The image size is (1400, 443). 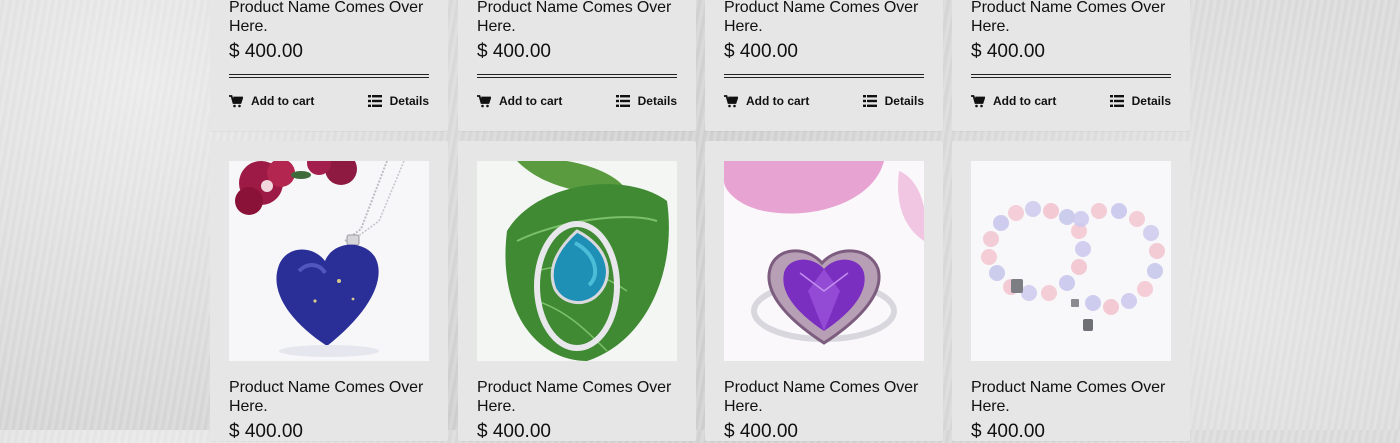 What do you see at coordinates (329, 261) in the screenshot?
I see `product-image-lapis-heart-necklace` at bounding box center [329, 261].